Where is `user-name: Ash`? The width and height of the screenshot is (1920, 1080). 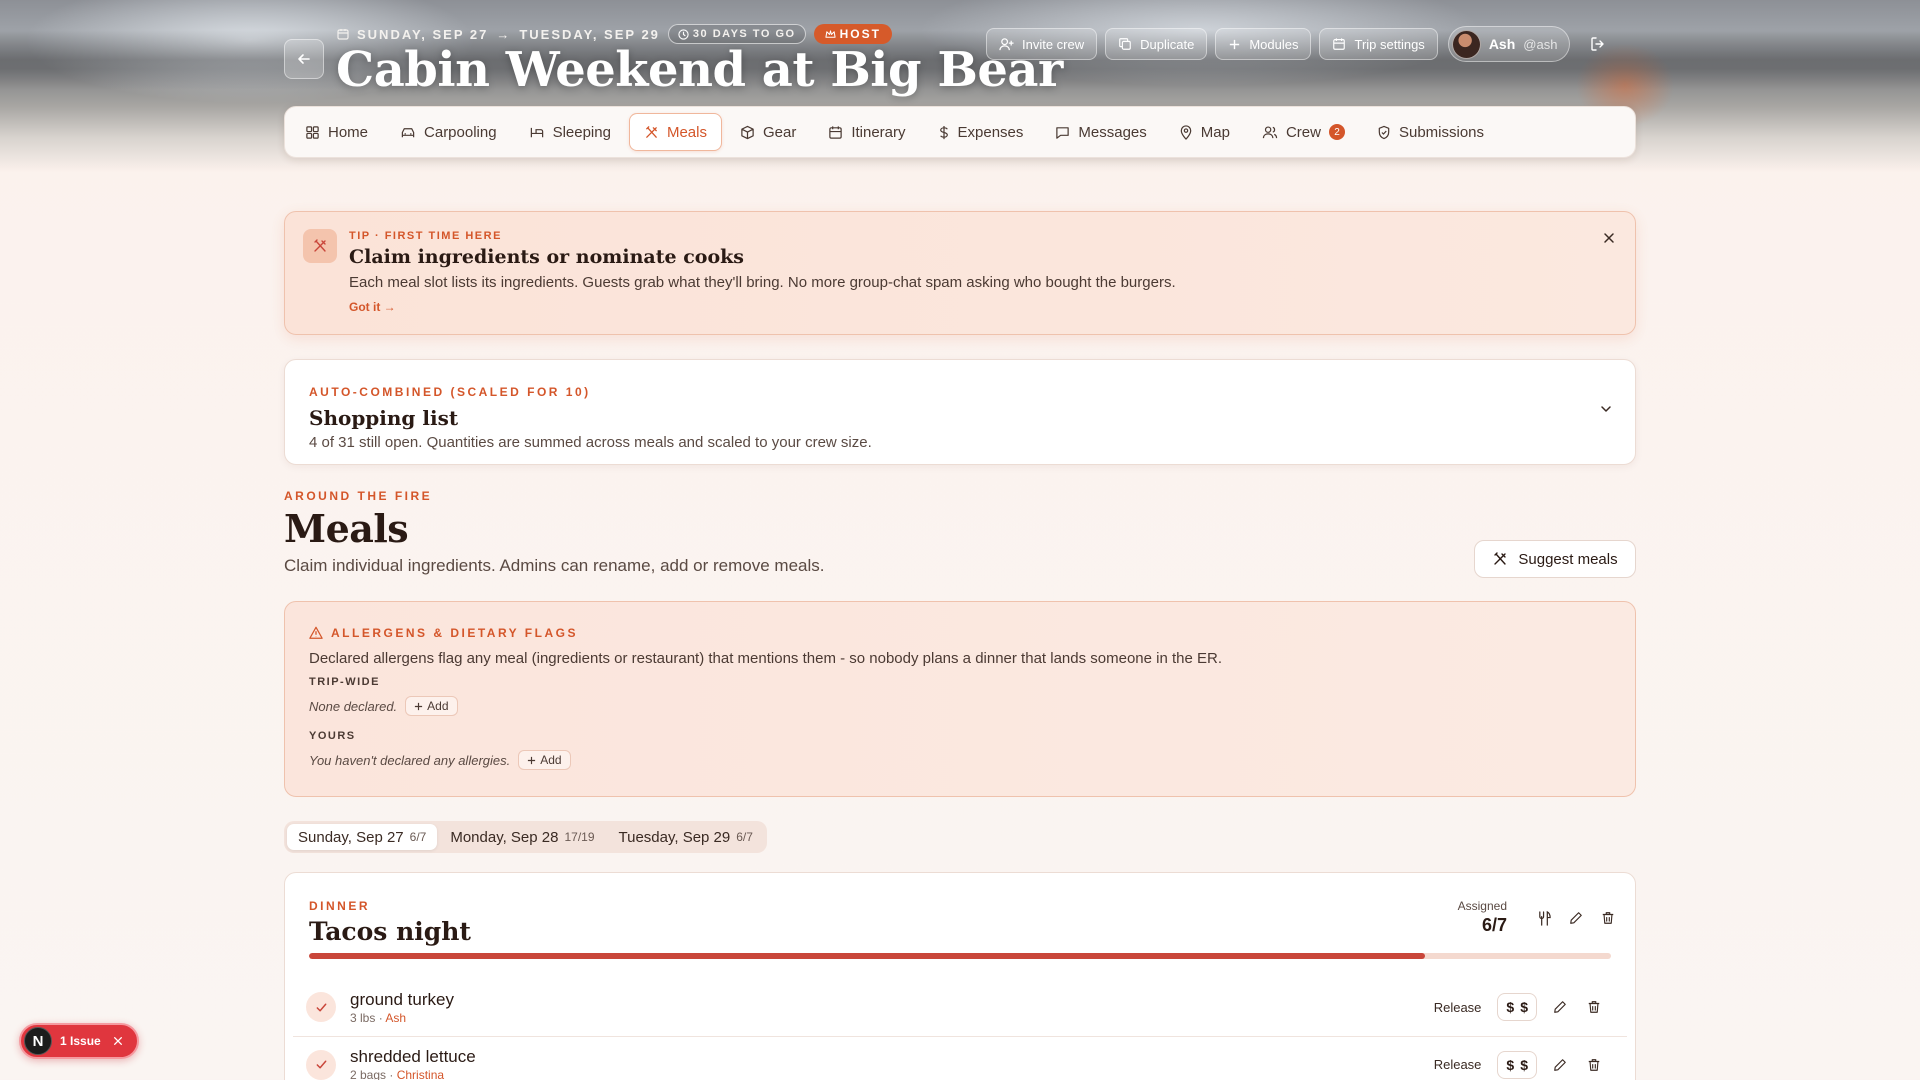
user-name: Ash is located at coordinates (1502, 44).